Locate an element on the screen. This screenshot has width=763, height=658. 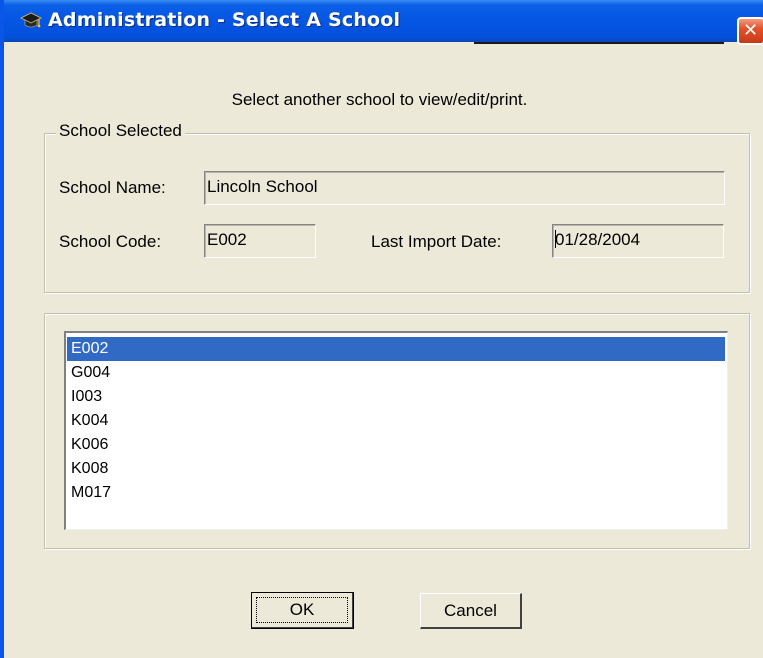
last-import-label: Last Import Date: is located at coordinates (436, 241).